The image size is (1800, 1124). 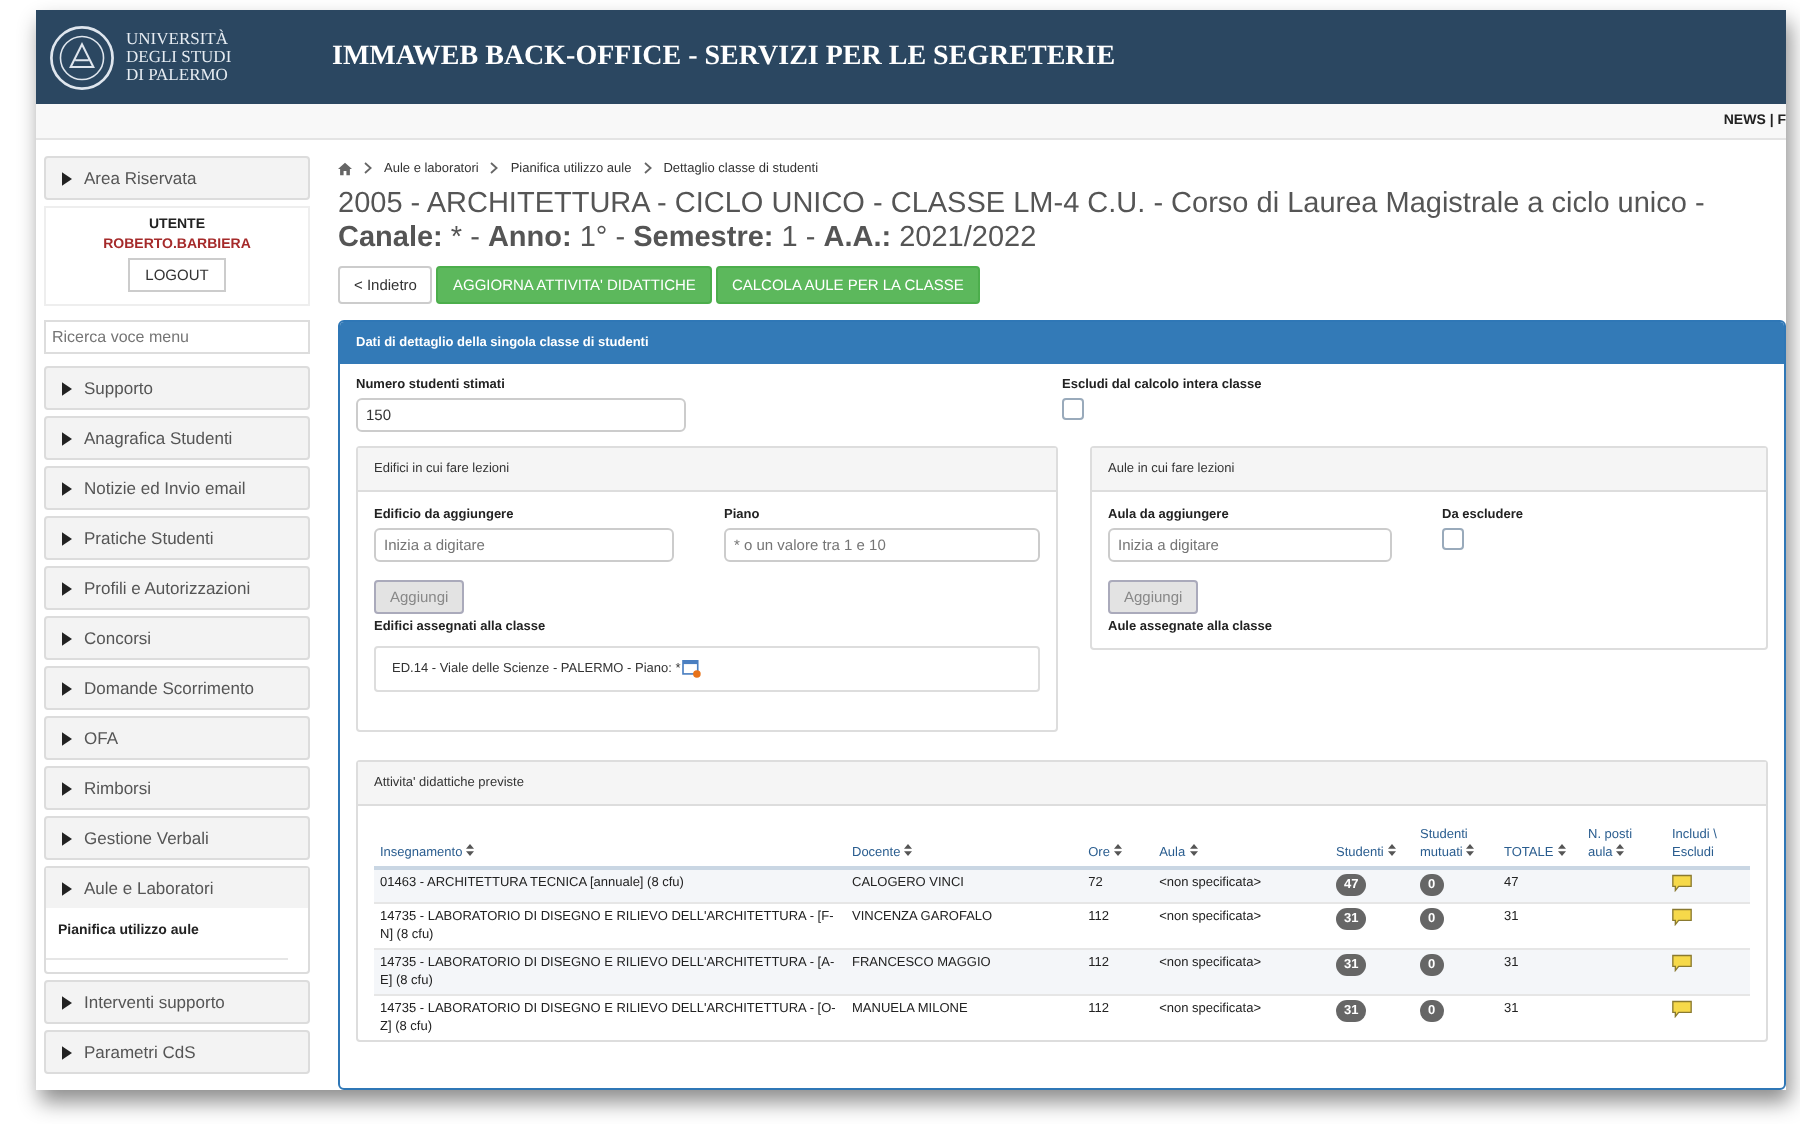 I want to click on page-title: 2005 - ARCHITETTURA - CICLO UNICO - CLASSE LM-4 C.U. - Corso di Laurea Magistrale a ciclo unico - Canale:* - Anno: 1° - Semestre: 1 - A.A.: 2021/2022, so click(x=1022, y=222).